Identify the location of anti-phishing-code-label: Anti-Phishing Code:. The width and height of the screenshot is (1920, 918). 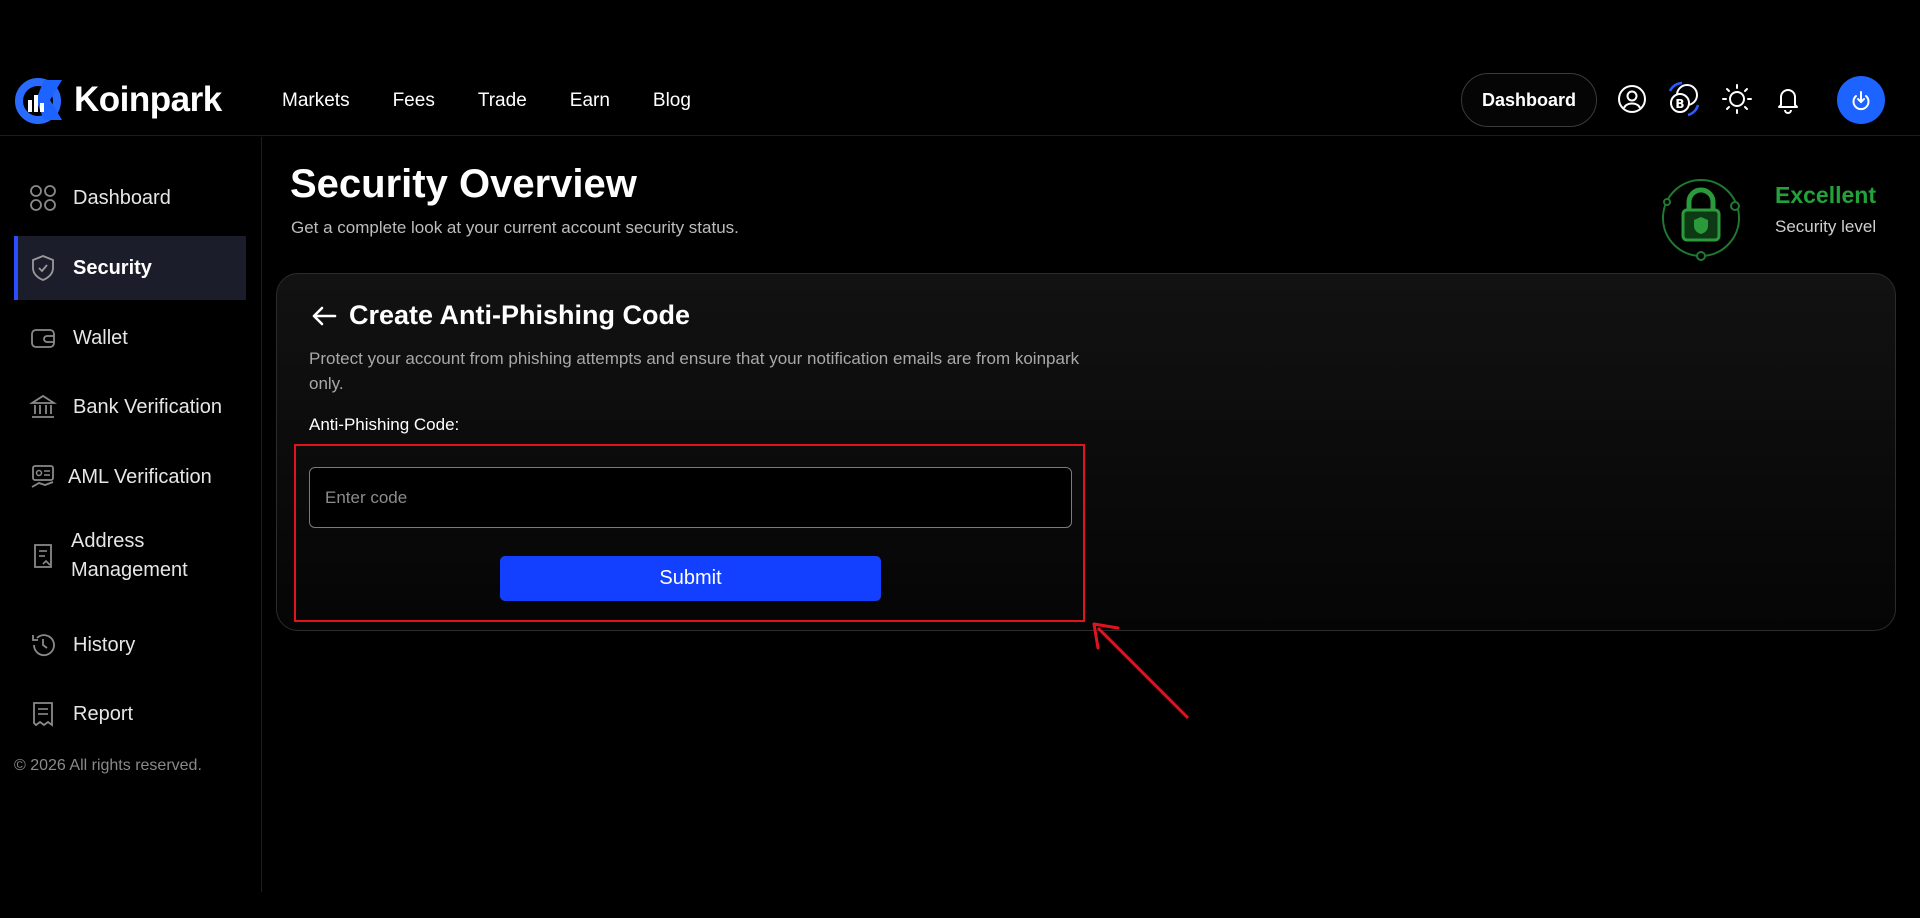
(384, 424).